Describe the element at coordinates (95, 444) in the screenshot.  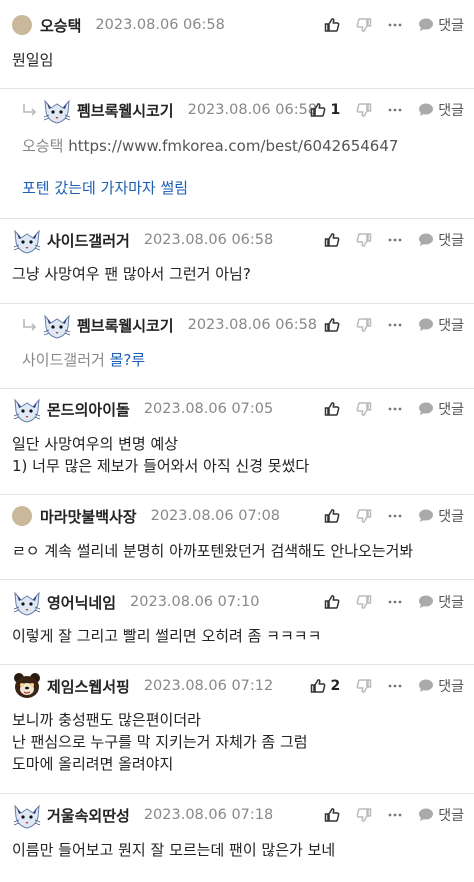
I see `comment-text: 일단 사망여우의 변명 예상` at that location.